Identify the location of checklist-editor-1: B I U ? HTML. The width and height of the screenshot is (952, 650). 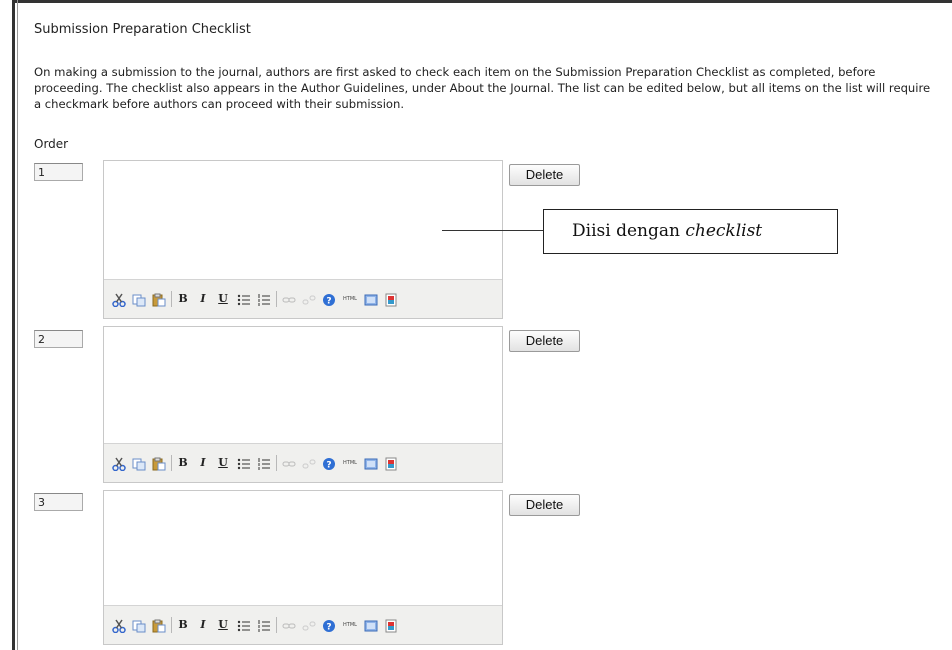
(303, 239).